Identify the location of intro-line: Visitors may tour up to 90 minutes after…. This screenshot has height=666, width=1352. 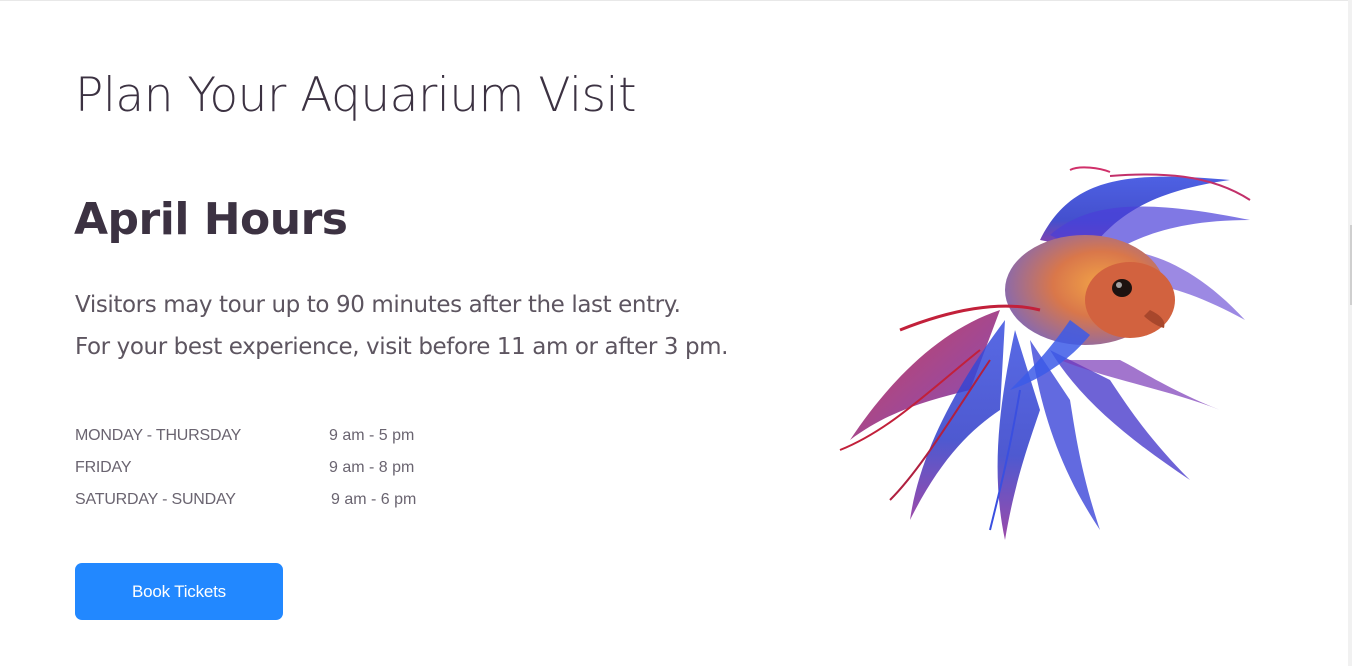
(378, 305).